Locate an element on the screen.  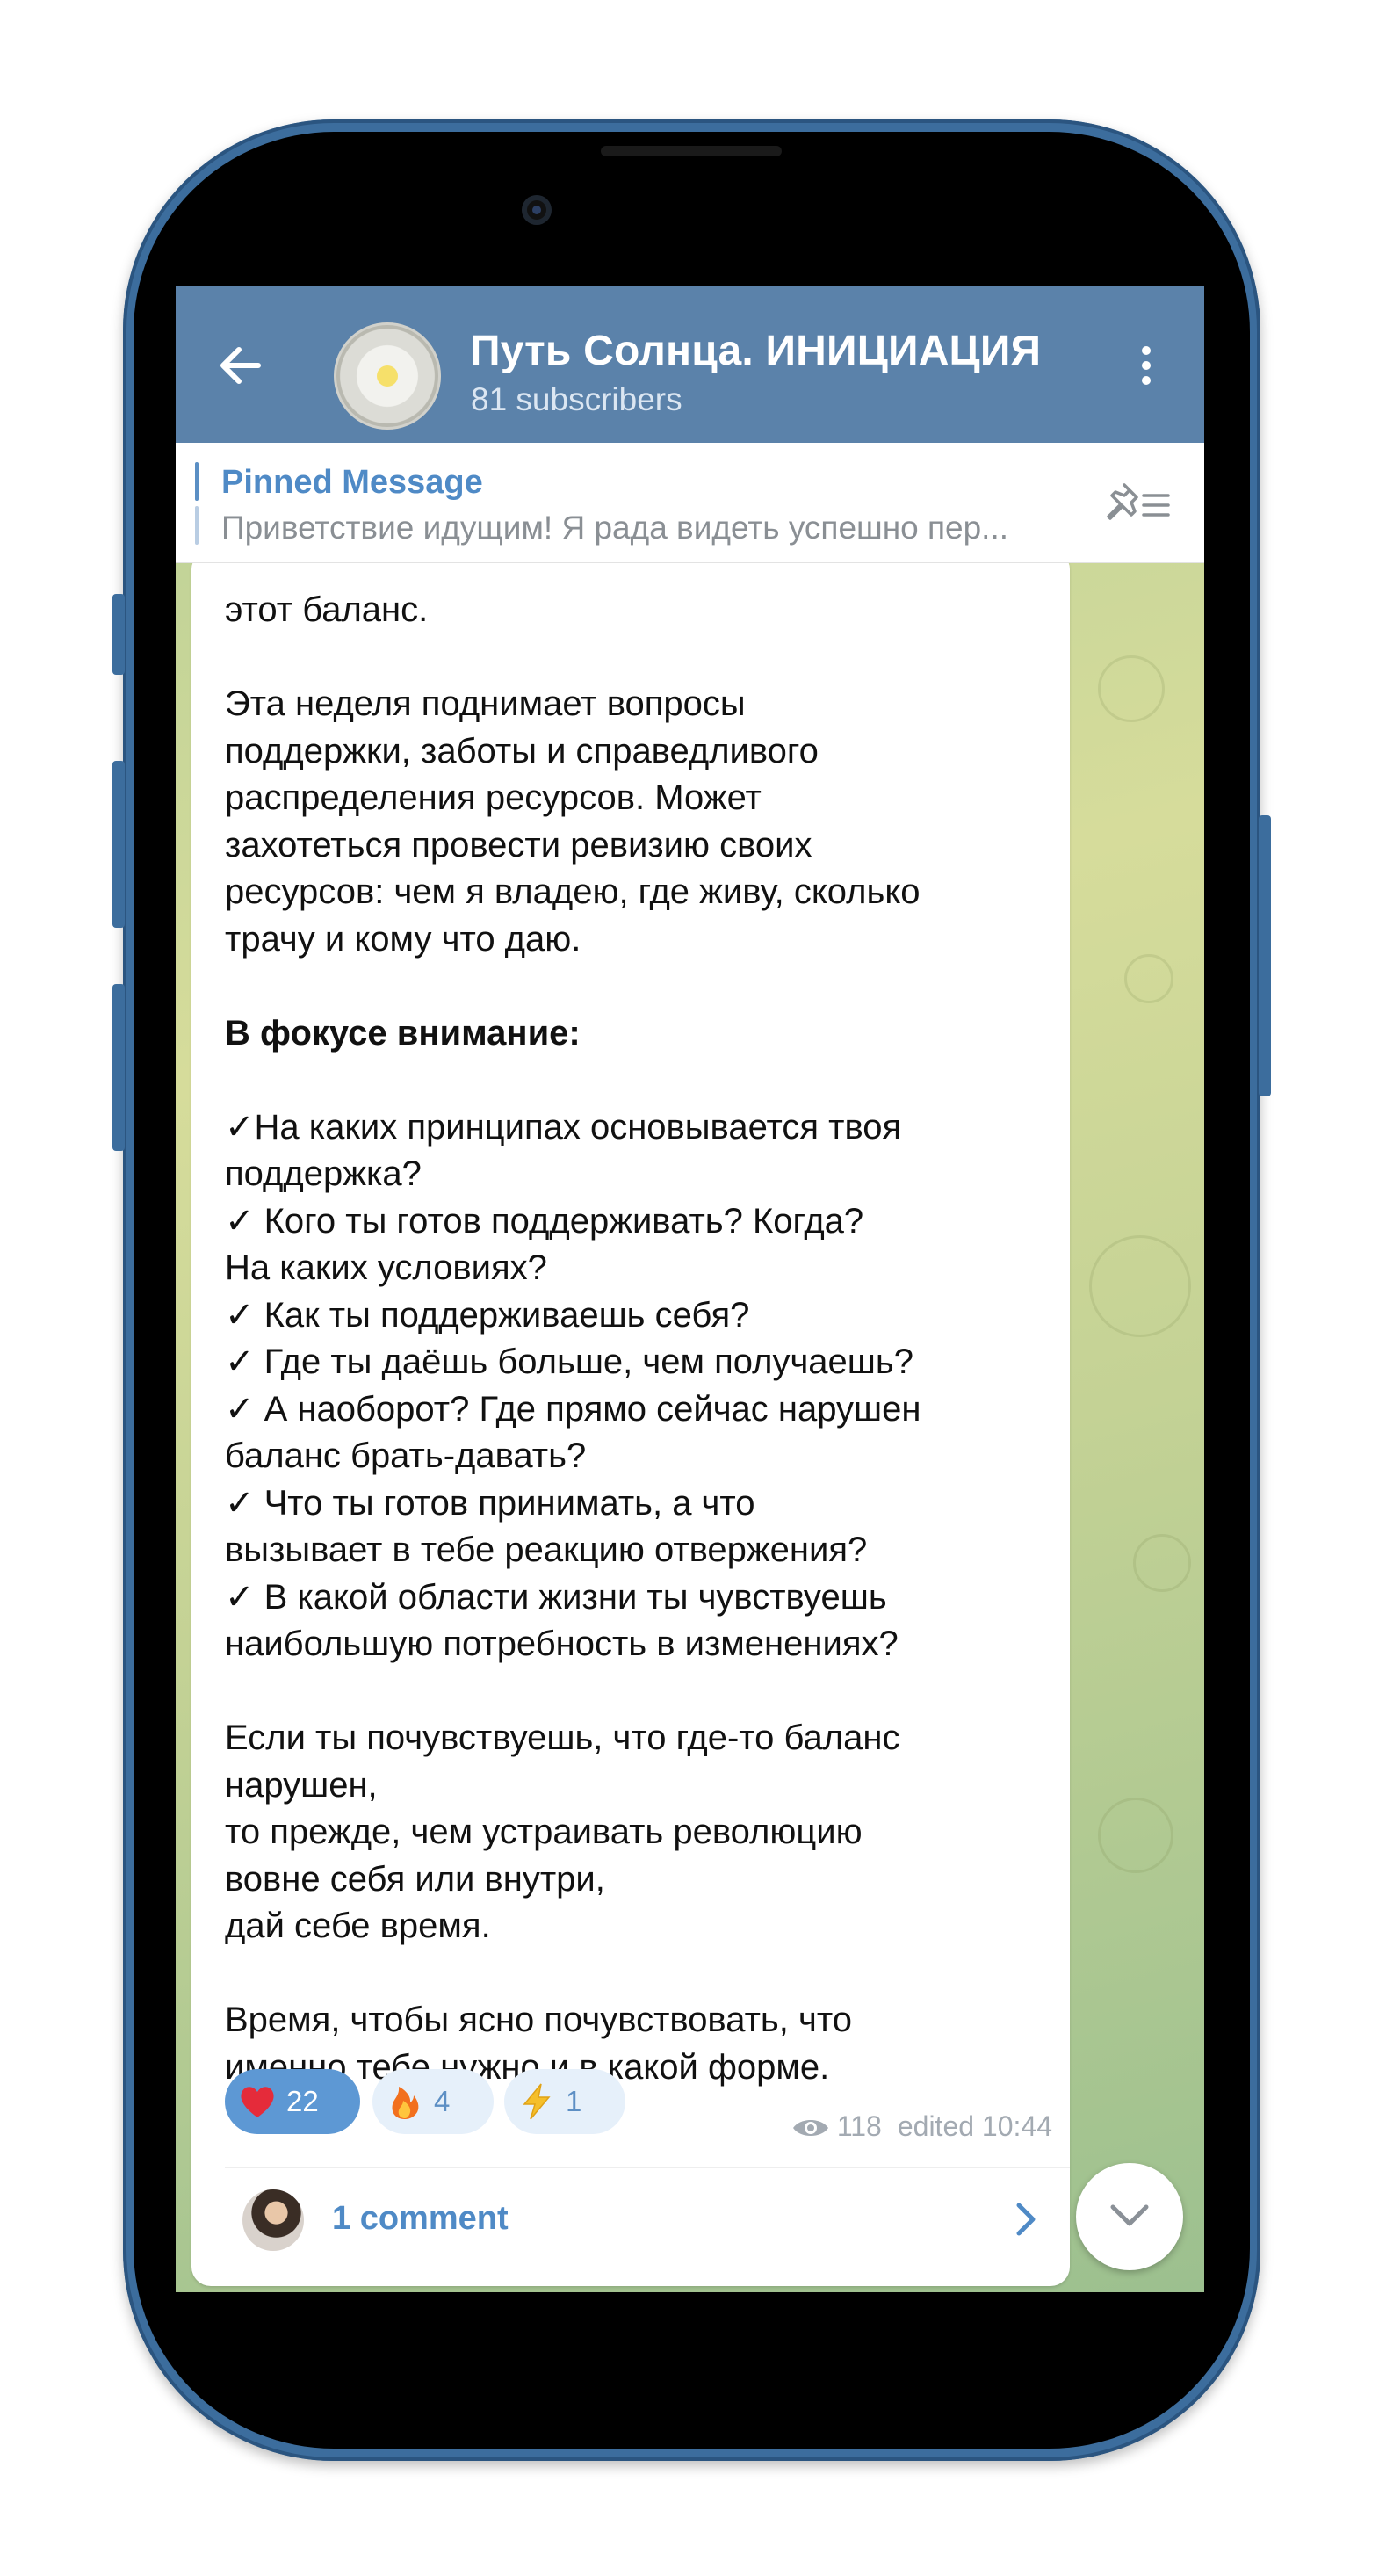
scroll-down-button is located at coordinates (1129, 2216).